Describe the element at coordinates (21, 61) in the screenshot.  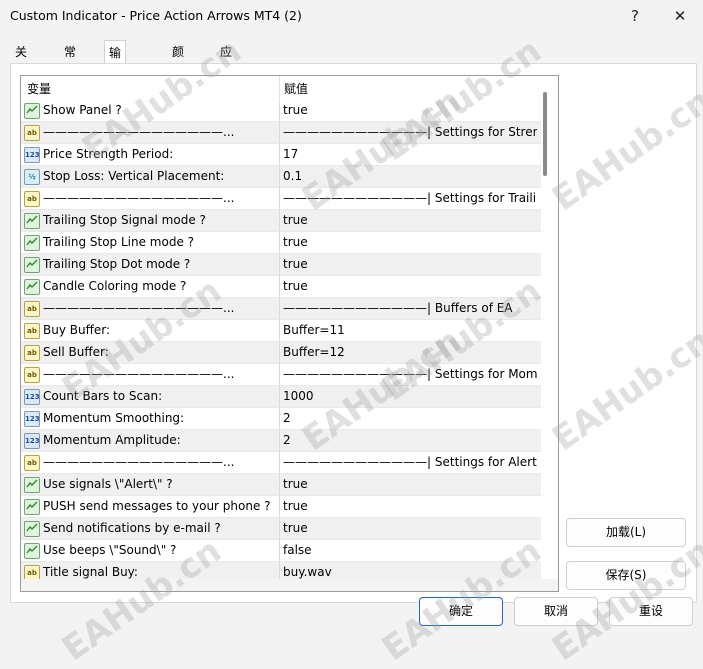
I see `tab-about: 关于` at that location.